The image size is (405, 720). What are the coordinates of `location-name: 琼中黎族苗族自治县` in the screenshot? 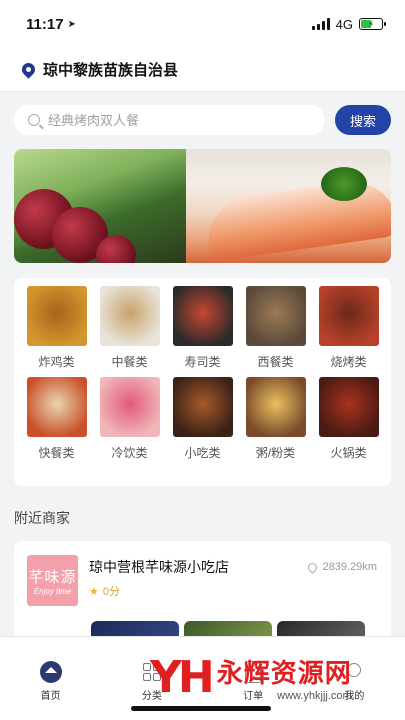 It's located at (111, 70).